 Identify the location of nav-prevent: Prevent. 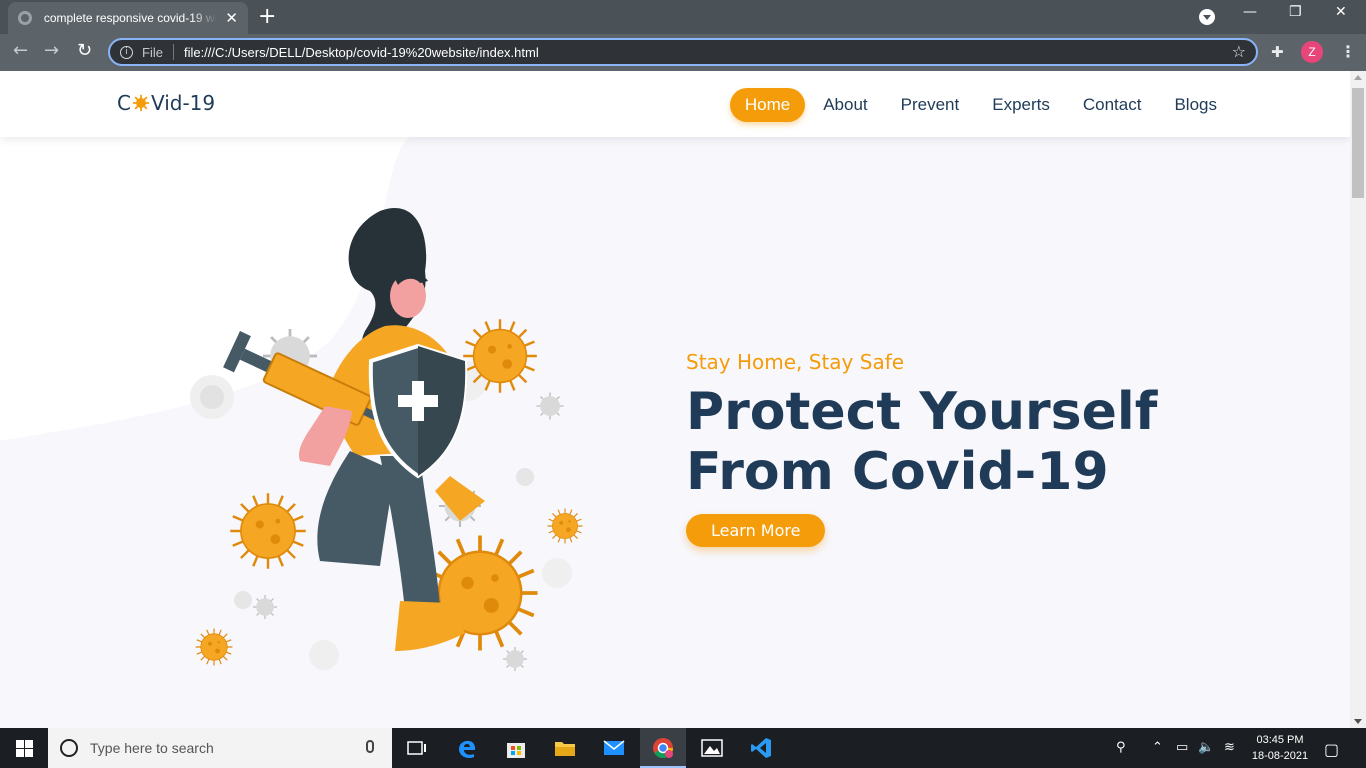
(930, 105).